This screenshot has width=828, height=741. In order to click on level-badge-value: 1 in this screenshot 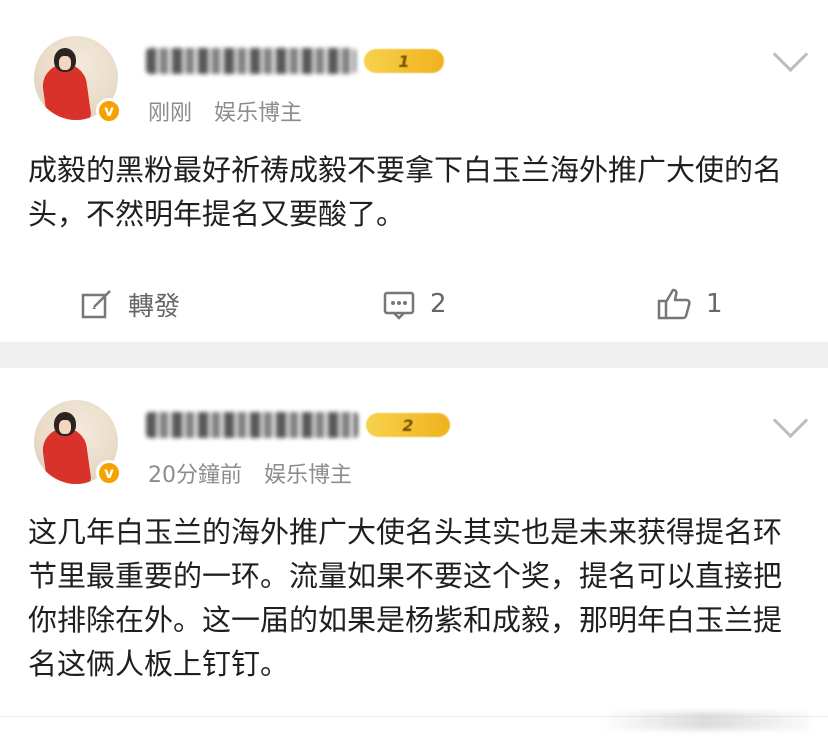, I will do `click(404, 61)`.